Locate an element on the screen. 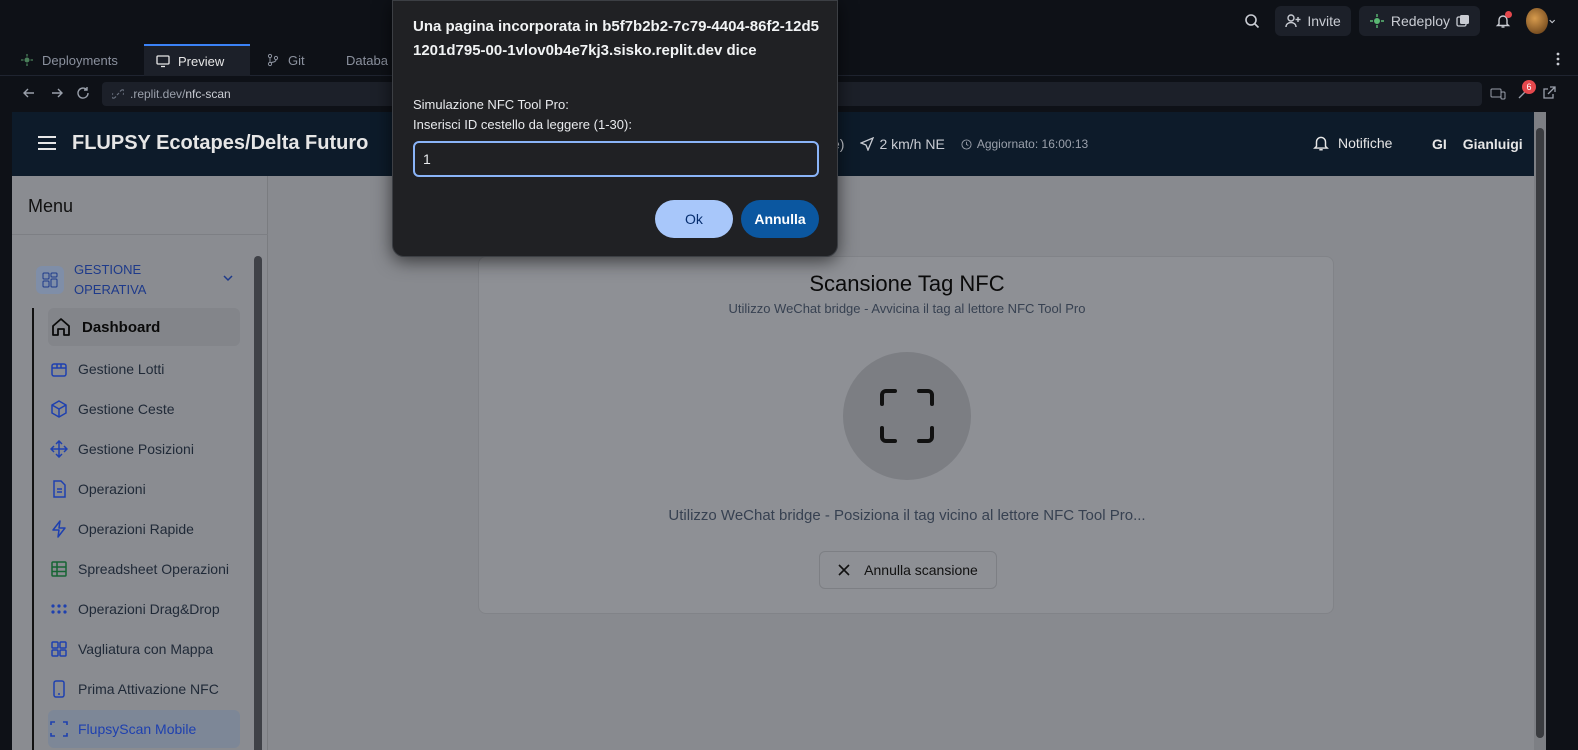 The height and width of the screenshot is (750, 1578). section-gestione-operativa: GESTIONE OPERATIVA is located at coordinates (136, 280).